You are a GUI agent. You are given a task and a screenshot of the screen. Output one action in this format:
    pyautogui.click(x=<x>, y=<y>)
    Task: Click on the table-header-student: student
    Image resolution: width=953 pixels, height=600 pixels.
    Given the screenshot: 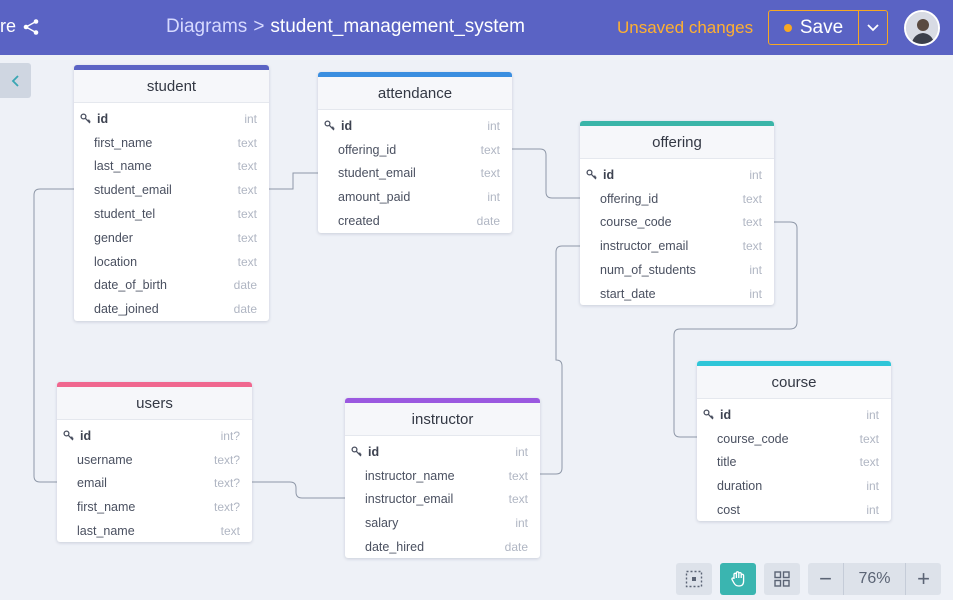 What is the action you would take?
    pyautogui.click(x=171, y=84)
    